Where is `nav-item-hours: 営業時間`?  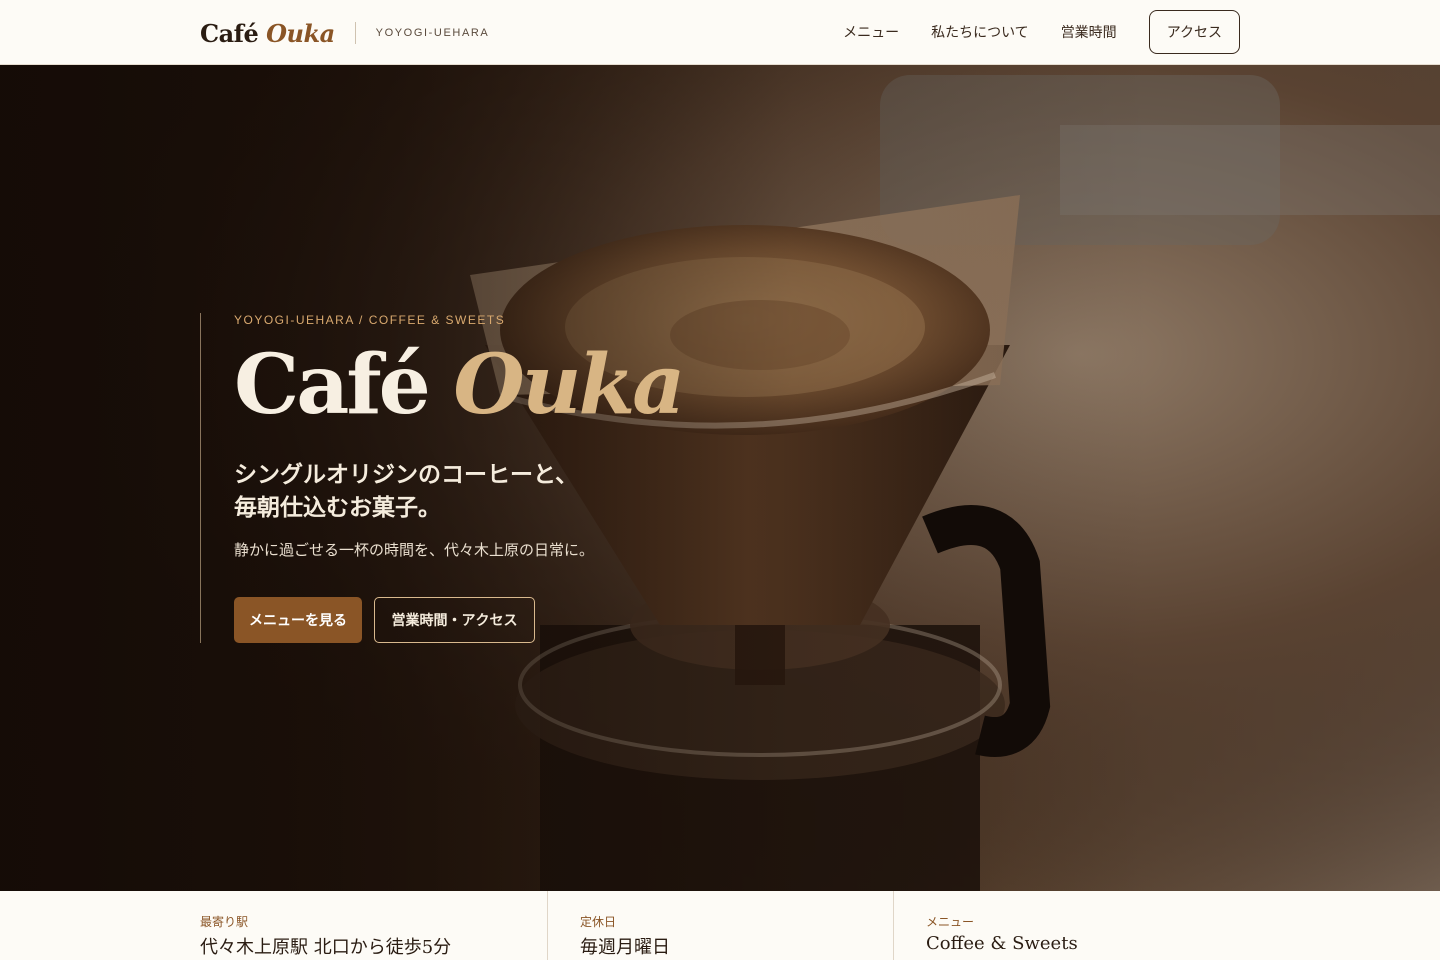
nav-item-hours: 営業時間 is located at coordinates (1089, 32).